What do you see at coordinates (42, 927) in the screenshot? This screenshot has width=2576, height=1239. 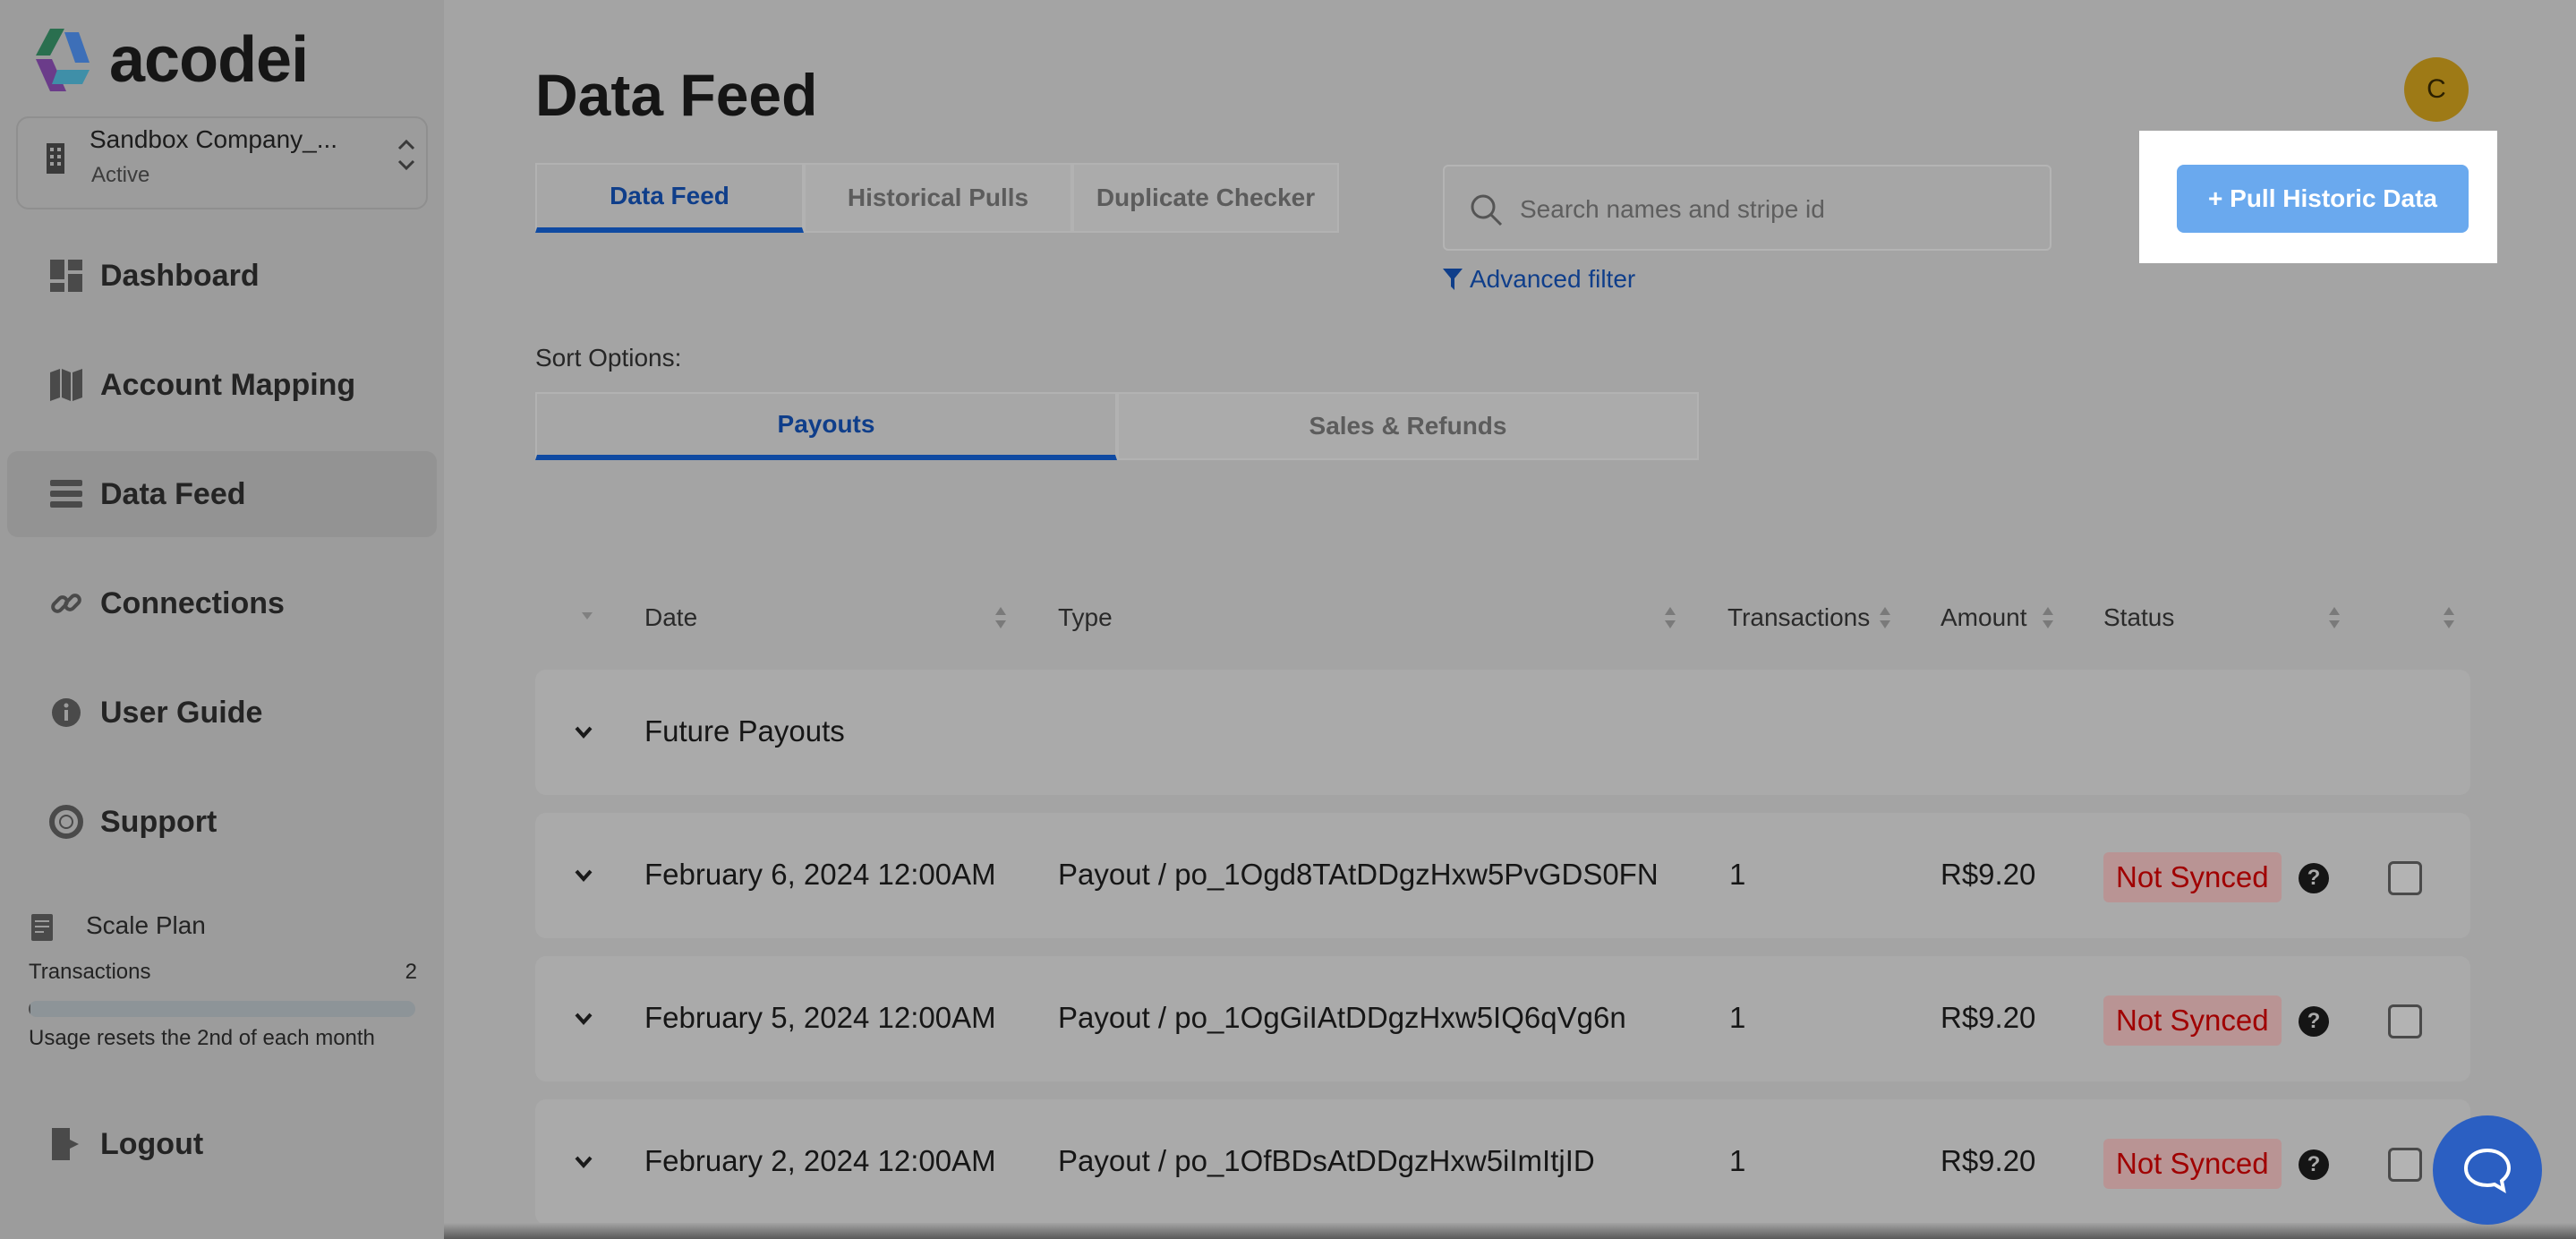 I see `document-icon` at bounding box center [42, 927].